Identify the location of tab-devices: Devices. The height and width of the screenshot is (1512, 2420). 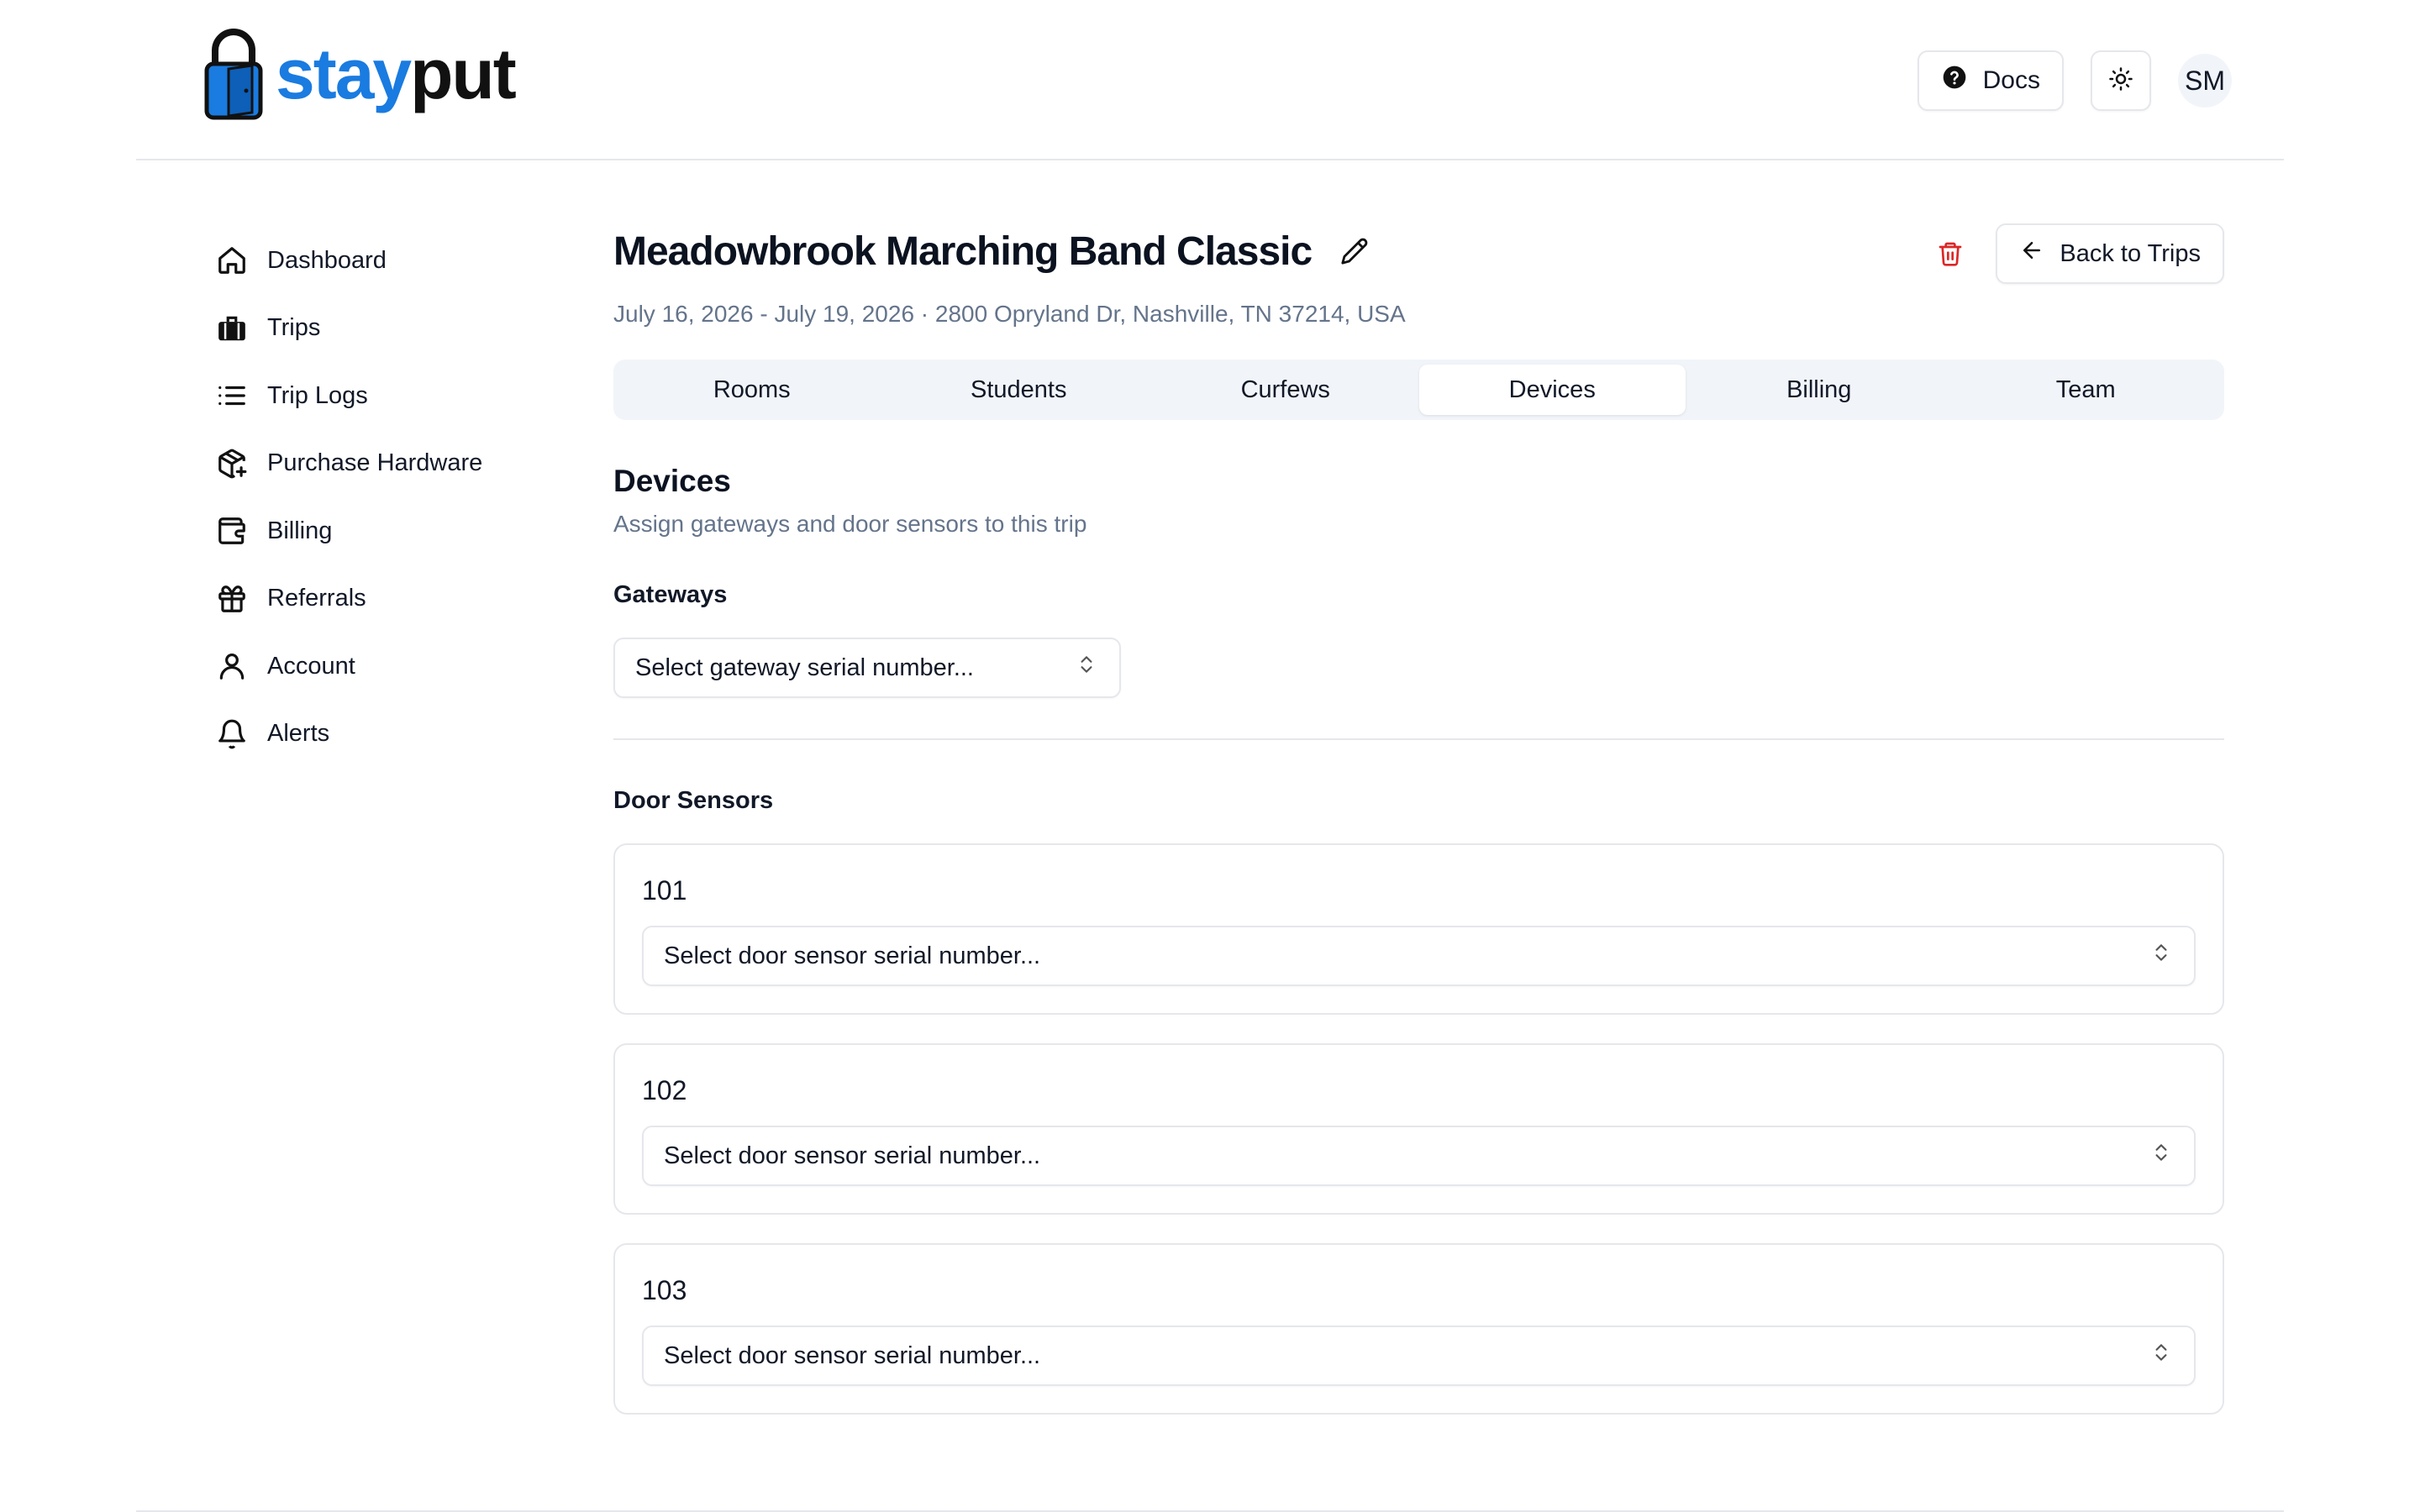
(1552, 390).